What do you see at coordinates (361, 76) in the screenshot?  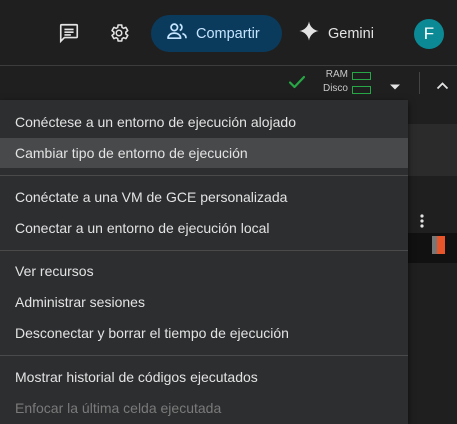 I see `ram-usage-bar` at bounding box center [361, 76].